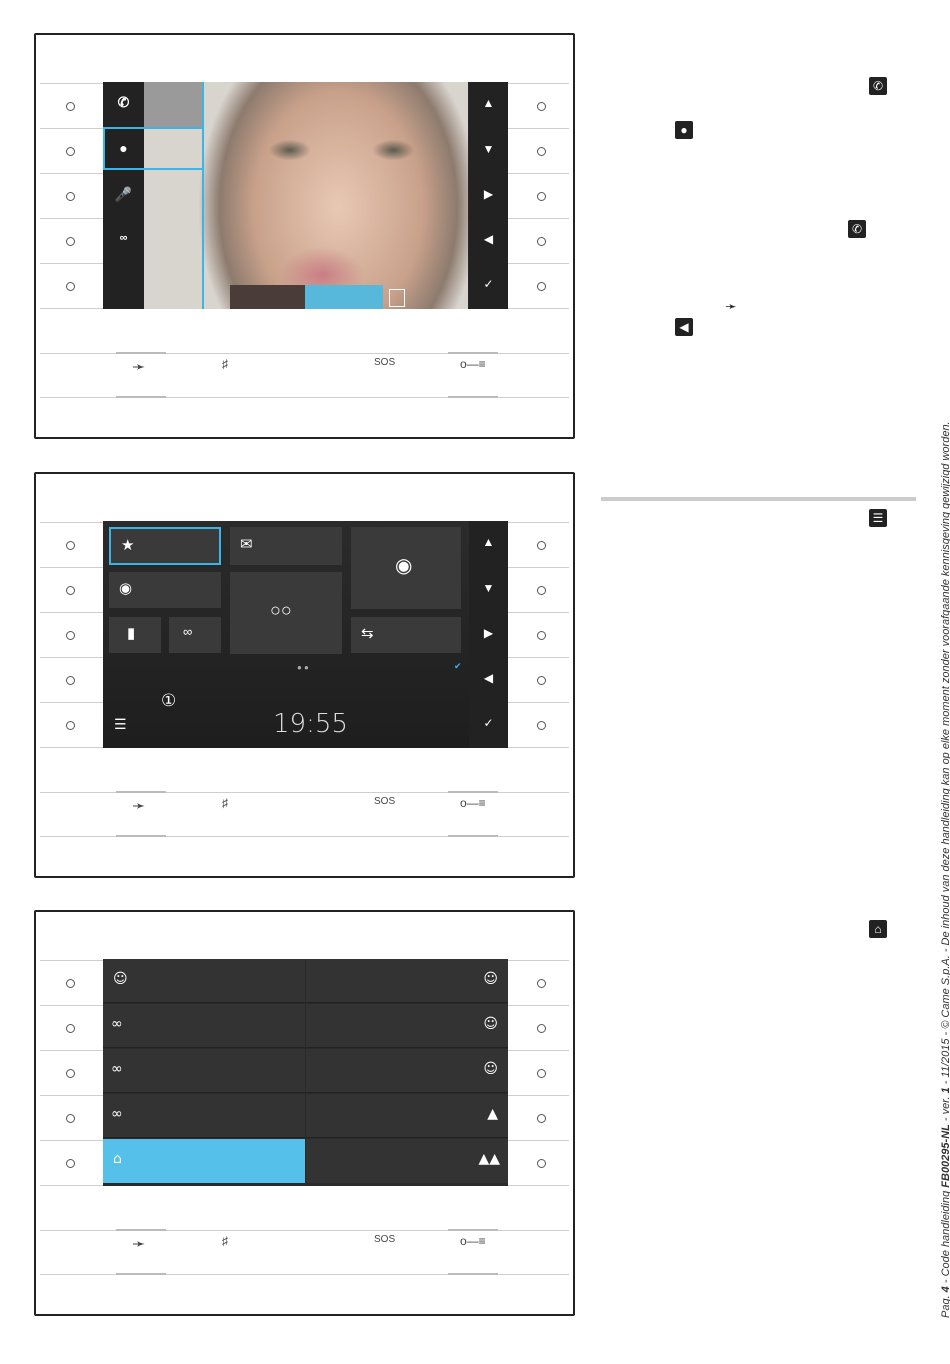  Describe the element at coordinates (458, 666) in the screenshot. I see `status-check-icon: ✔` at that location.